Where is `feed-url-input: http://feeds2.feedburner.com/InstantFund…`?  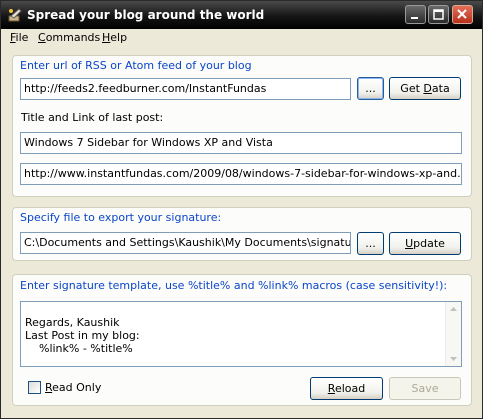
feed-url-input: http://feeds2.feedburner.com/InstantFund… is located at coordinates (185, 89).